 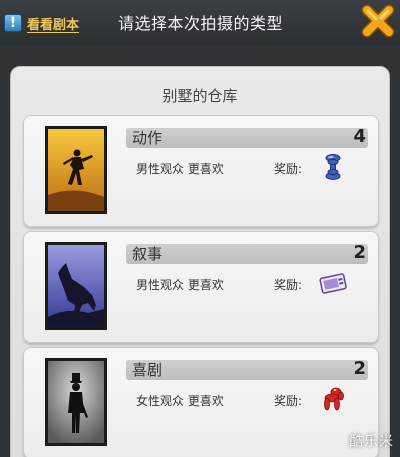 What do you see at coordinates (247, 137) in the screenshot?
I see `genre-type-bar: 动作 4` at bounding box center [247, 137].